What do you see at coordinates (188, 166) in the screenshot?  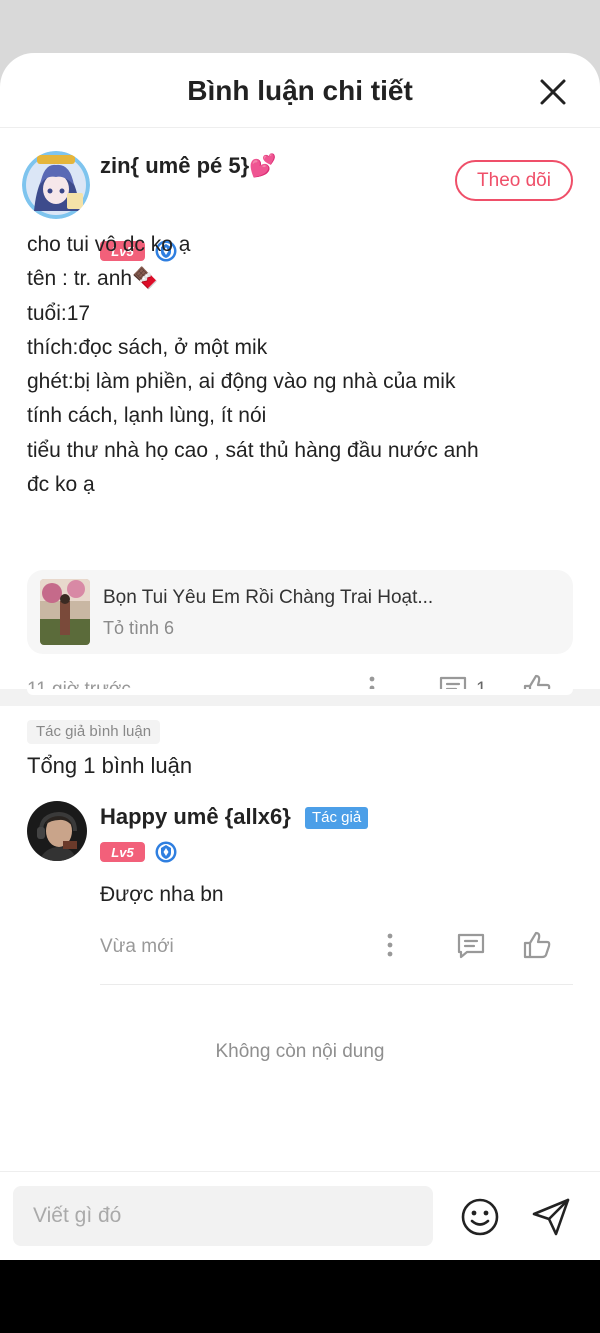 I see `author-name: zin{ umê pé 5}💕` at bounding box center [188, 166].